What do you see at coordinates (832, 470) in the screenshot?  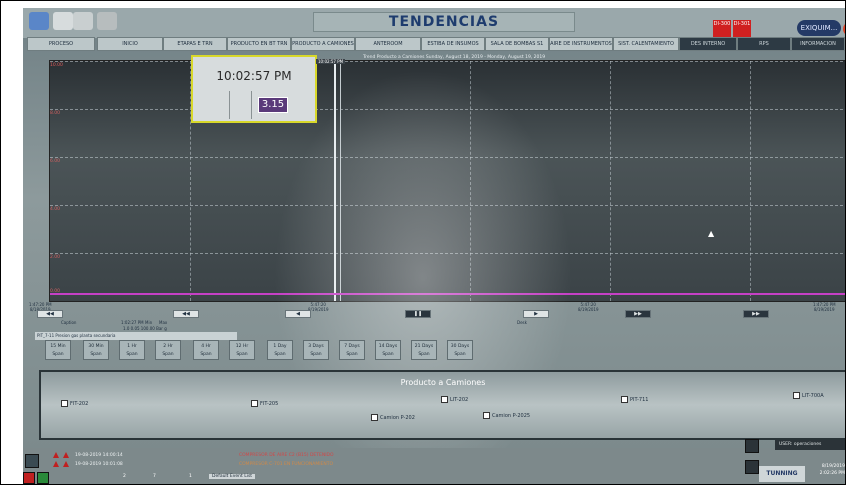 I see `clock: 8/19/2019 2:02:26 PM` at bounding box center [832, 470].